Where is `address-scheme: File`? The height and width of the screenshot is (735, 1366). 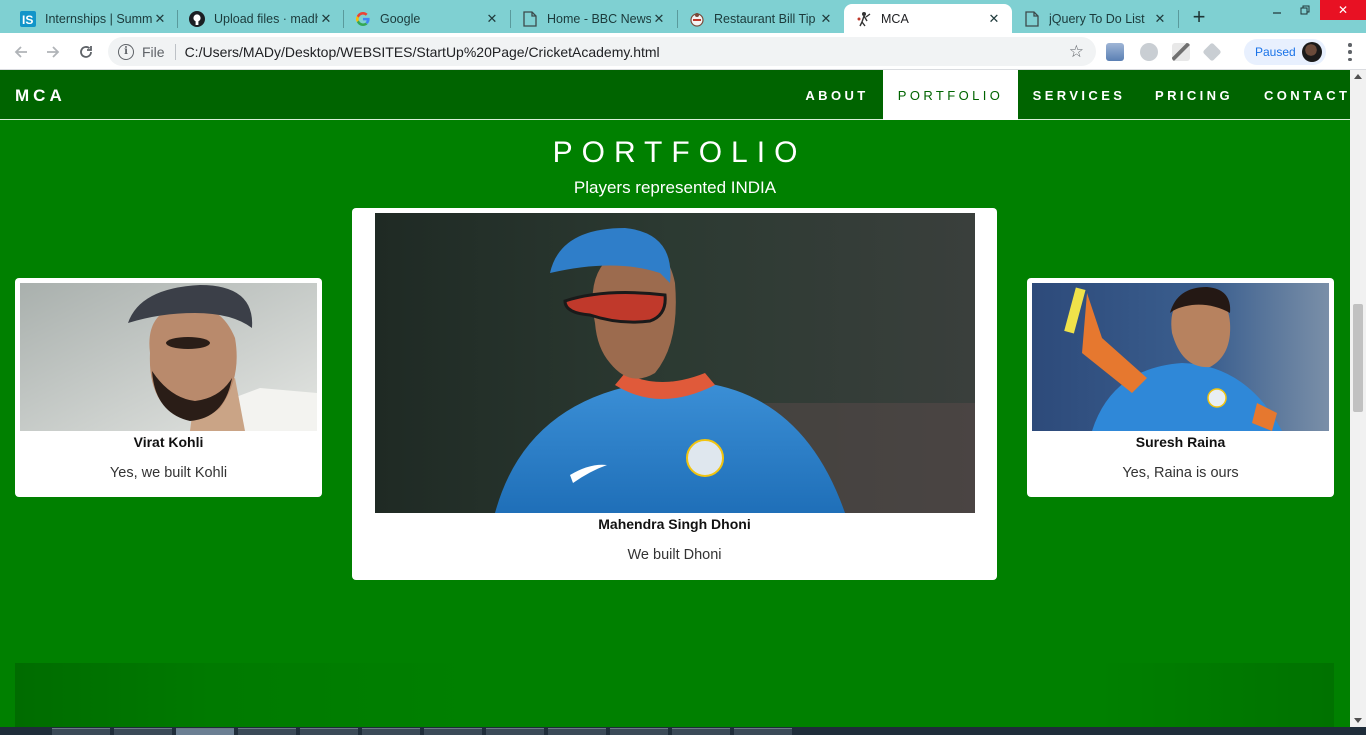 address-scheme: File is located at coordinates (153, 51).